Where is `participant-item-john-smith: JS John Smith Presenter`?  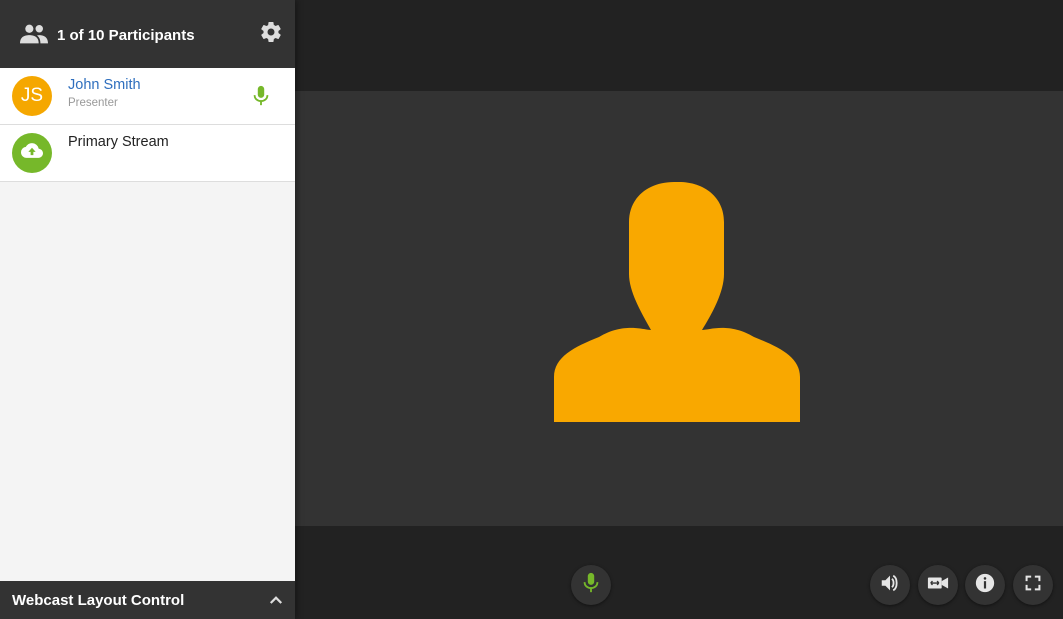 participant-item-john-smith: JS John Smith Presenter is located at coordinates (147, 96).